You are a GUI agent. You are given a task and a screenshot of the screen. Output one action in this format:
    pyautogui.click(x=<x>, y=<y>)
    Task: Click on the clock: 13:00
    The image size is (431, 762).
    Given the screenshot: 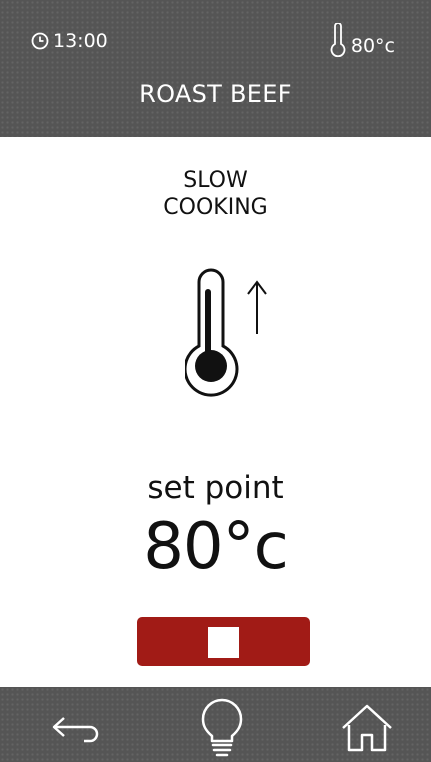 What is the action you would take?
    pyautogui.click(x=69, y=41)
    